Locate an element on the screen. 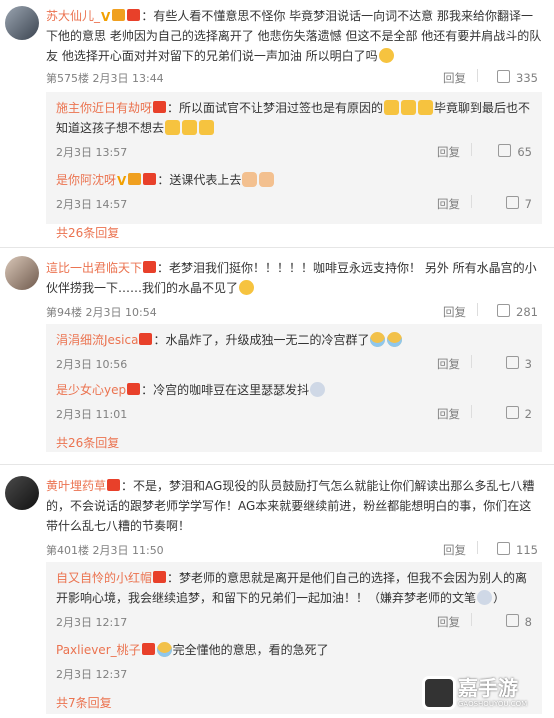 This screenshot has height=718, width=554. username-link: 是你阿沈呀 is located at coordinates (86, 180).